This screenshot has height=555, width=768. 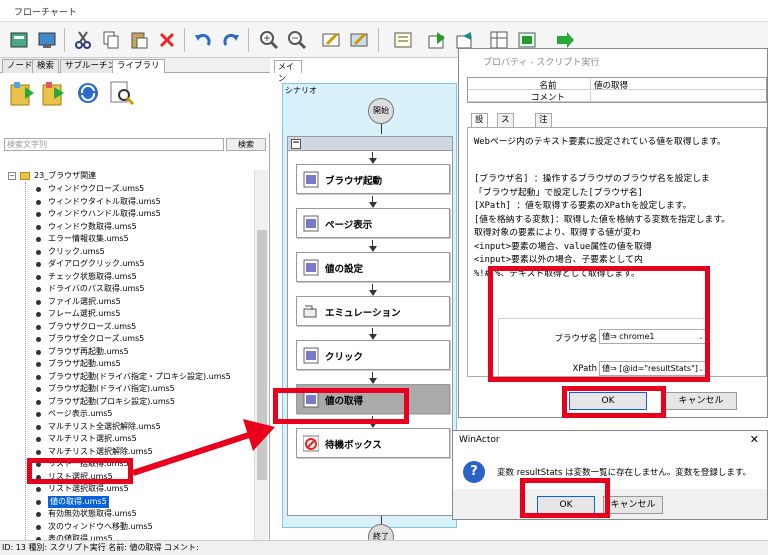 I want to click on library-search-input: 検索文字列, so click(x=114, y=144).